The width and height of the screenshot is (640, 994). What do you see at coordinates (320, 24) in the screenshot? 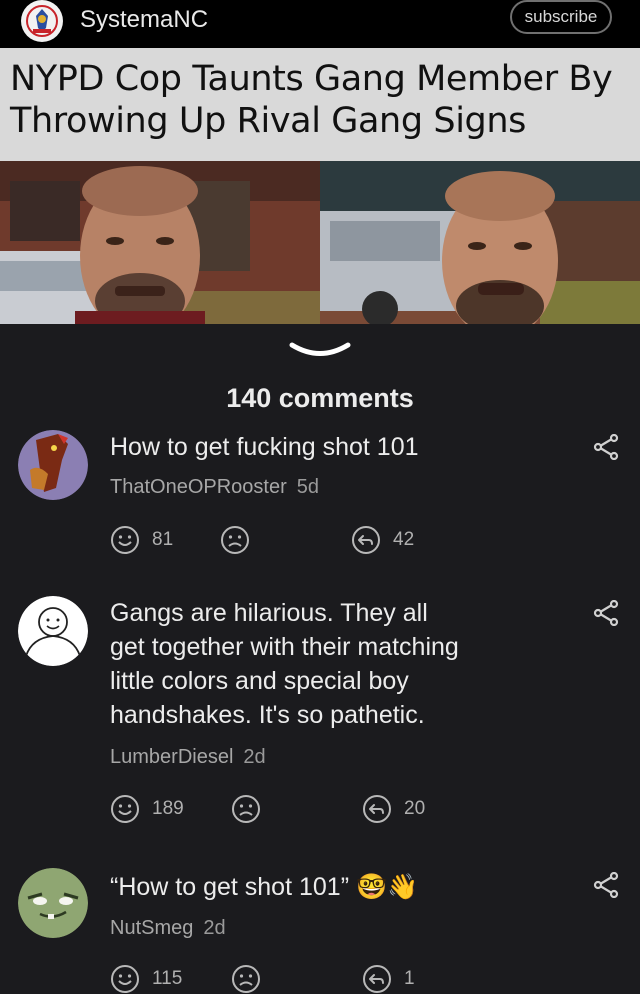
I see `top-bar: SystemaNC subscribe` at bounding box center [320, 24].